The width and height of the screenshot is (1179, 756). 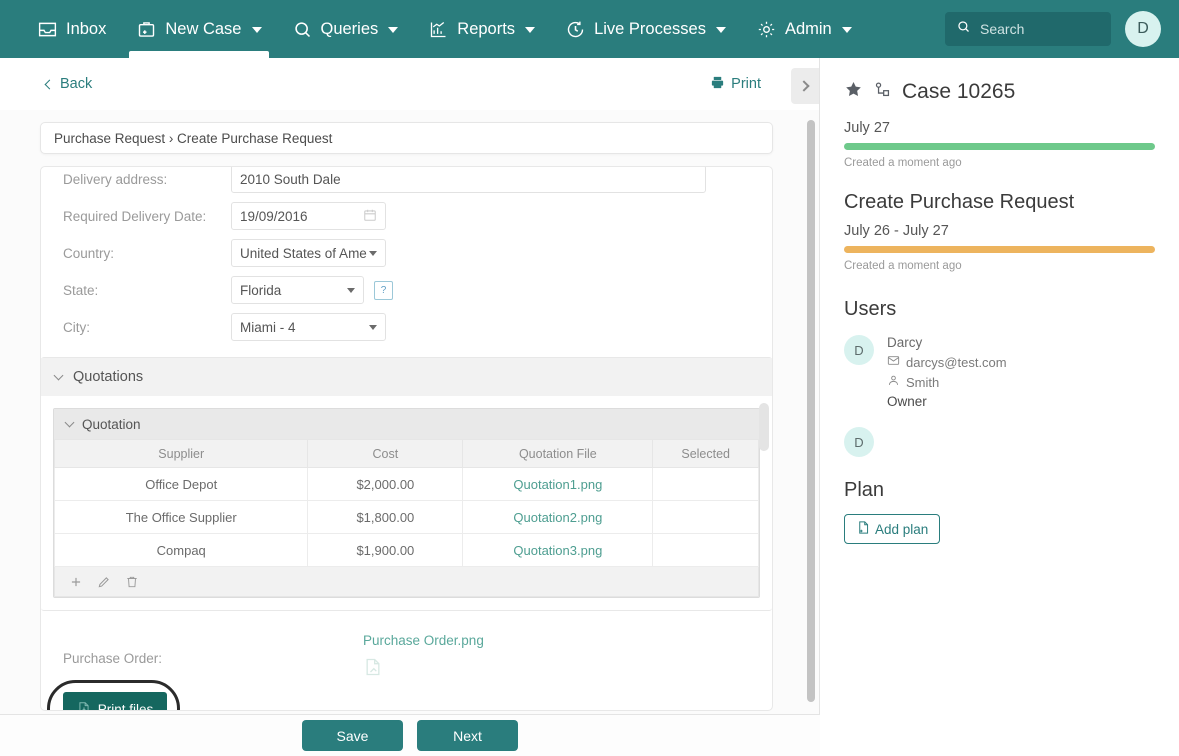 I want to click on print-files-button: Print files, so click(x=115, y=701).